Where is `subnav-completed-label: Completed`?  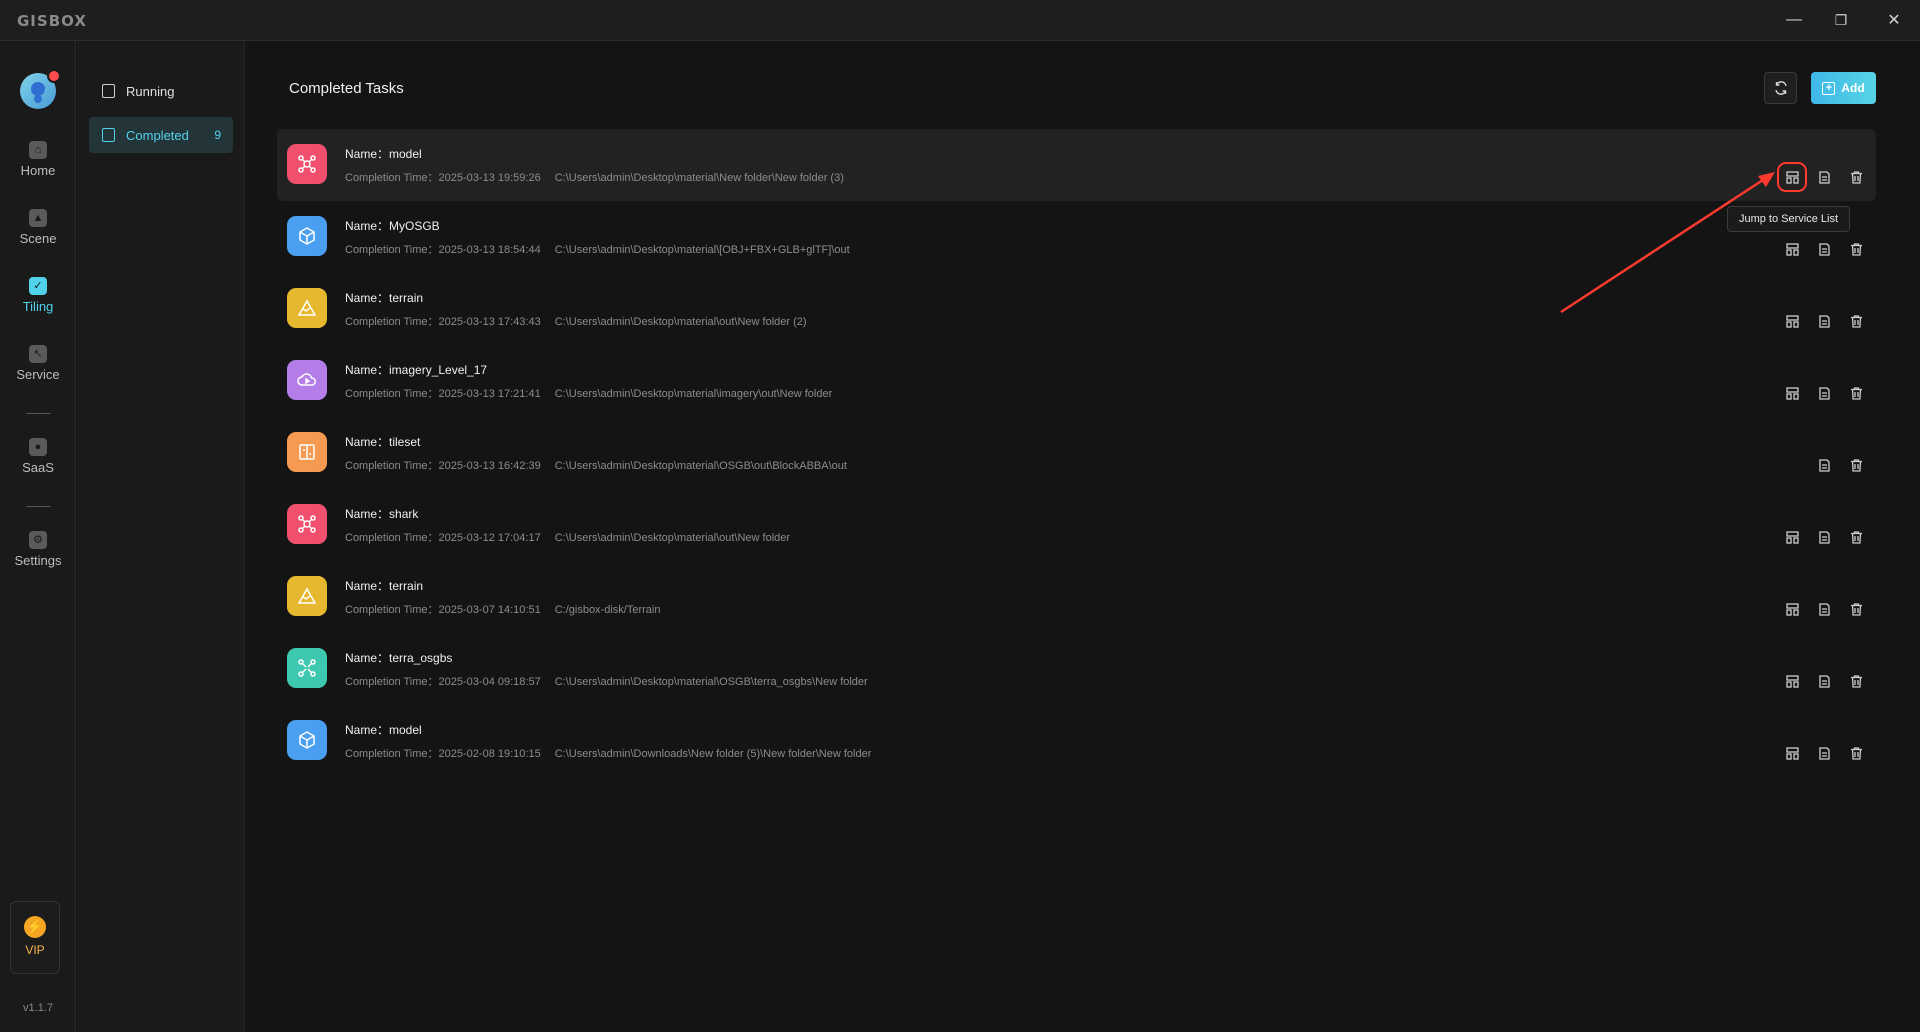 subnav-completed-label: Completed is located at coordinates (157, 135).